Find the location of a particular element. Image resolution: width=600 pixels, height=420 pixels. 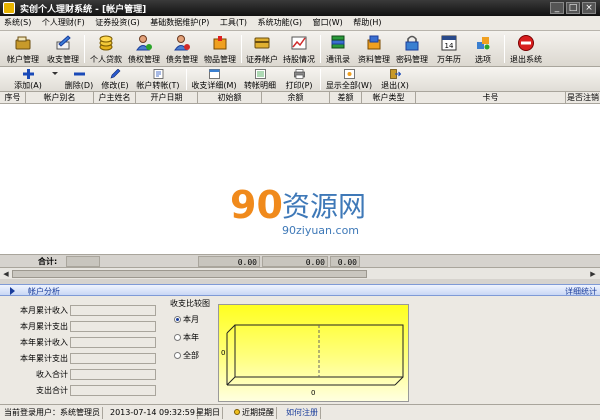

stat-label: 本年累计支出 is located at coordinates (44, 358).